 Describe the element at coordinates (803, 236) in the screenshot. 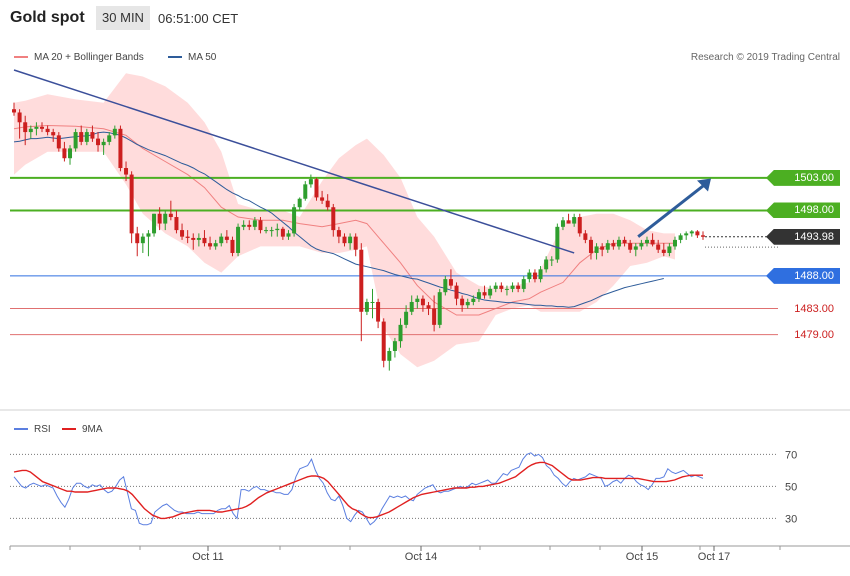

I see `price-label-current: 1493.98` at that location.